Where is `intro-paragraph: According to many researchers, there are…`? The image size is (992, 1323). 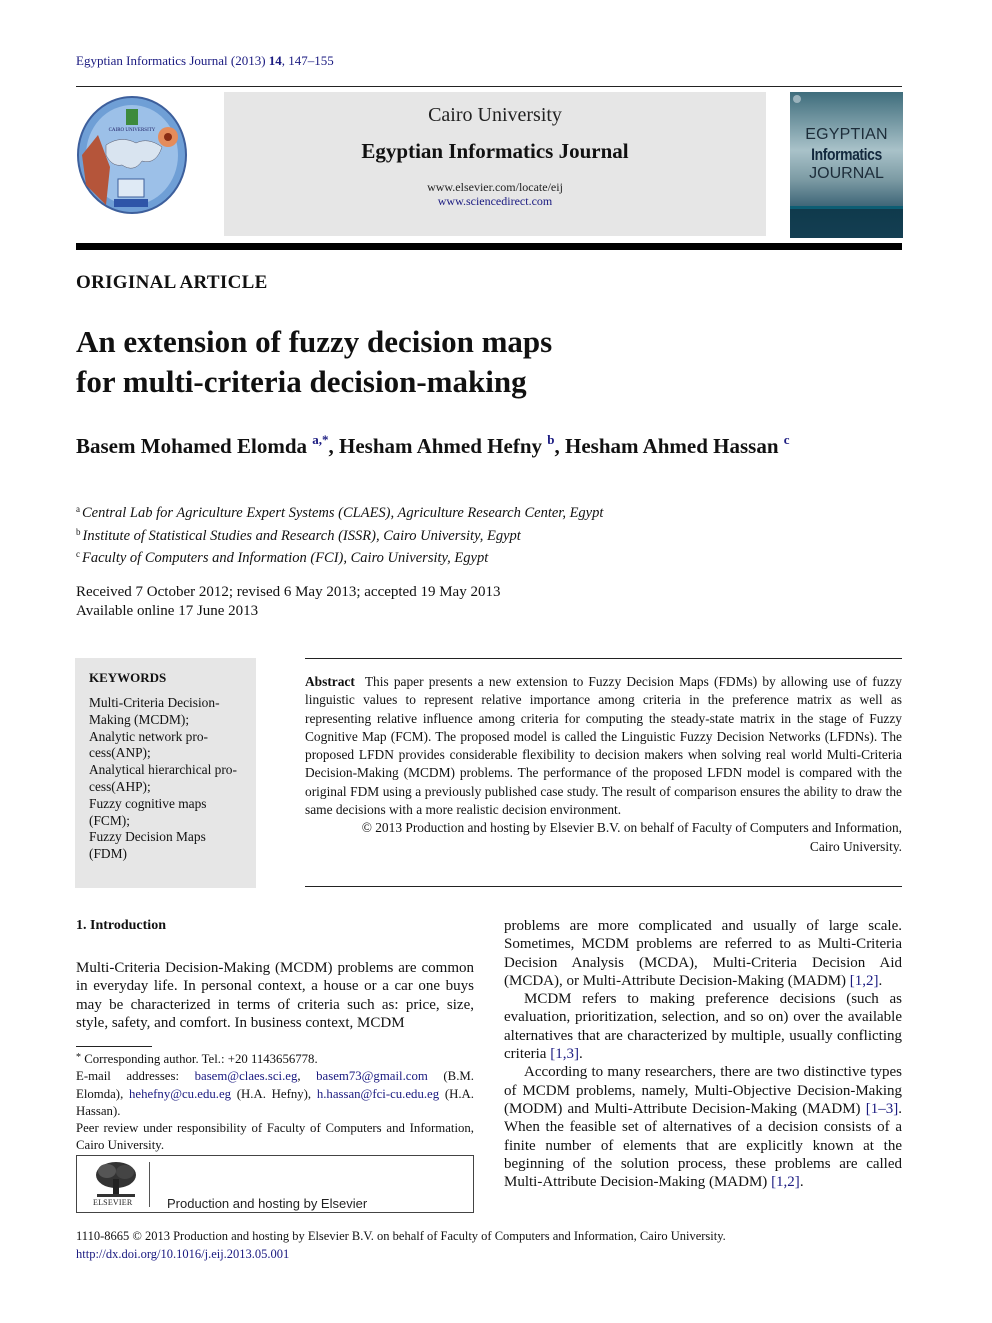 intro-paragraph: According to many researchers, there are… is located at coordinates (703, 1127).